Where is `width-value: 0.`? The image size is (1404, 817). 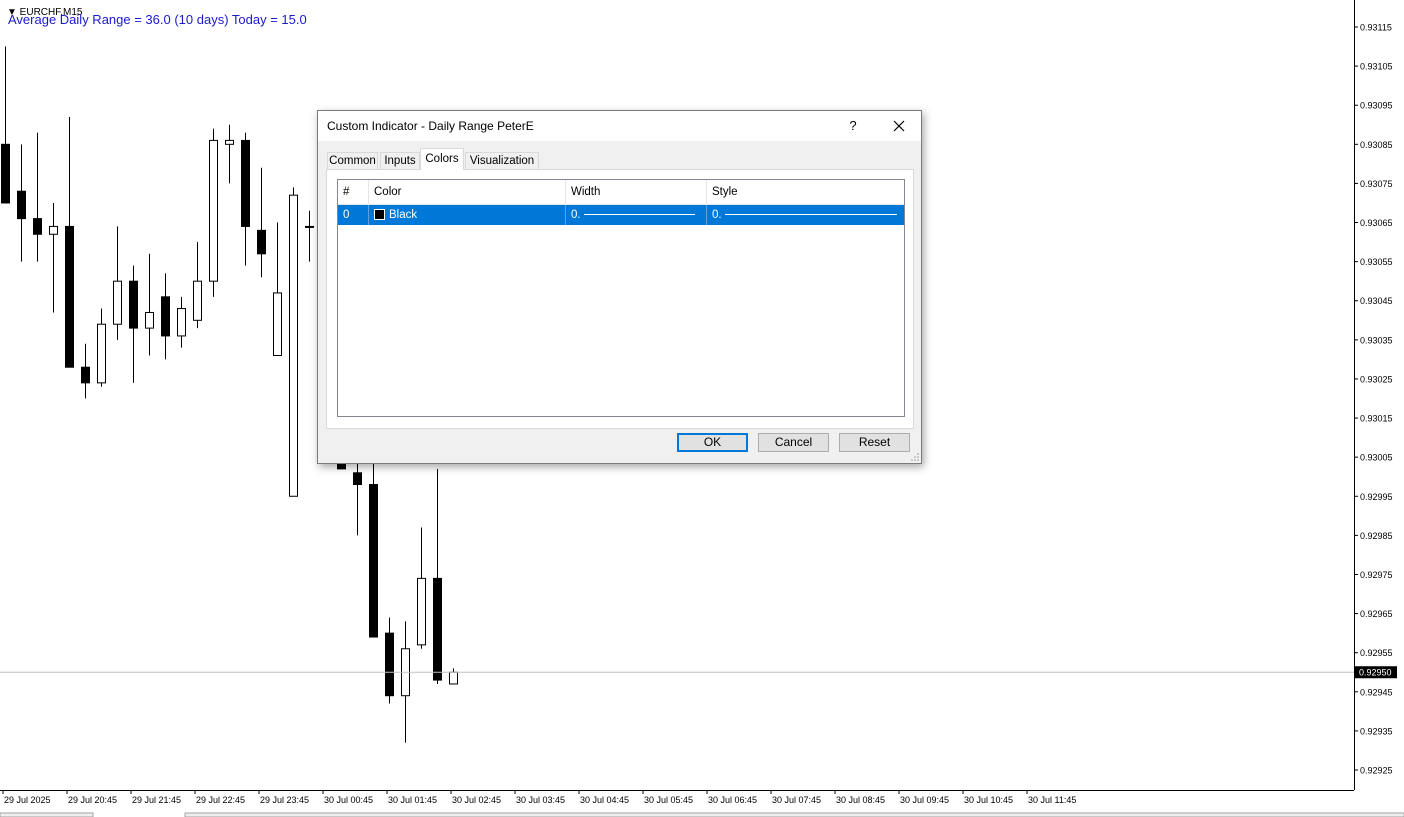
width-value: 0. is located at coordinates (576, 215).